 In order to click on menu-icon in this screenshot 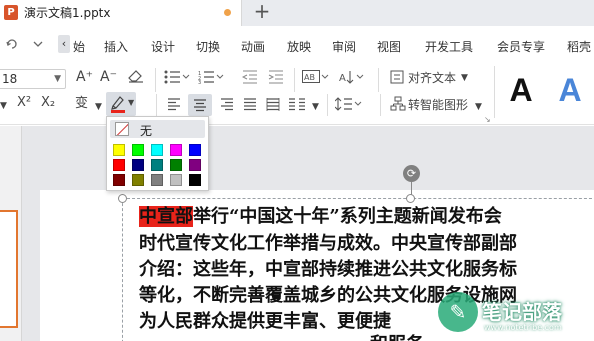, I will do `click(12, 45)`.